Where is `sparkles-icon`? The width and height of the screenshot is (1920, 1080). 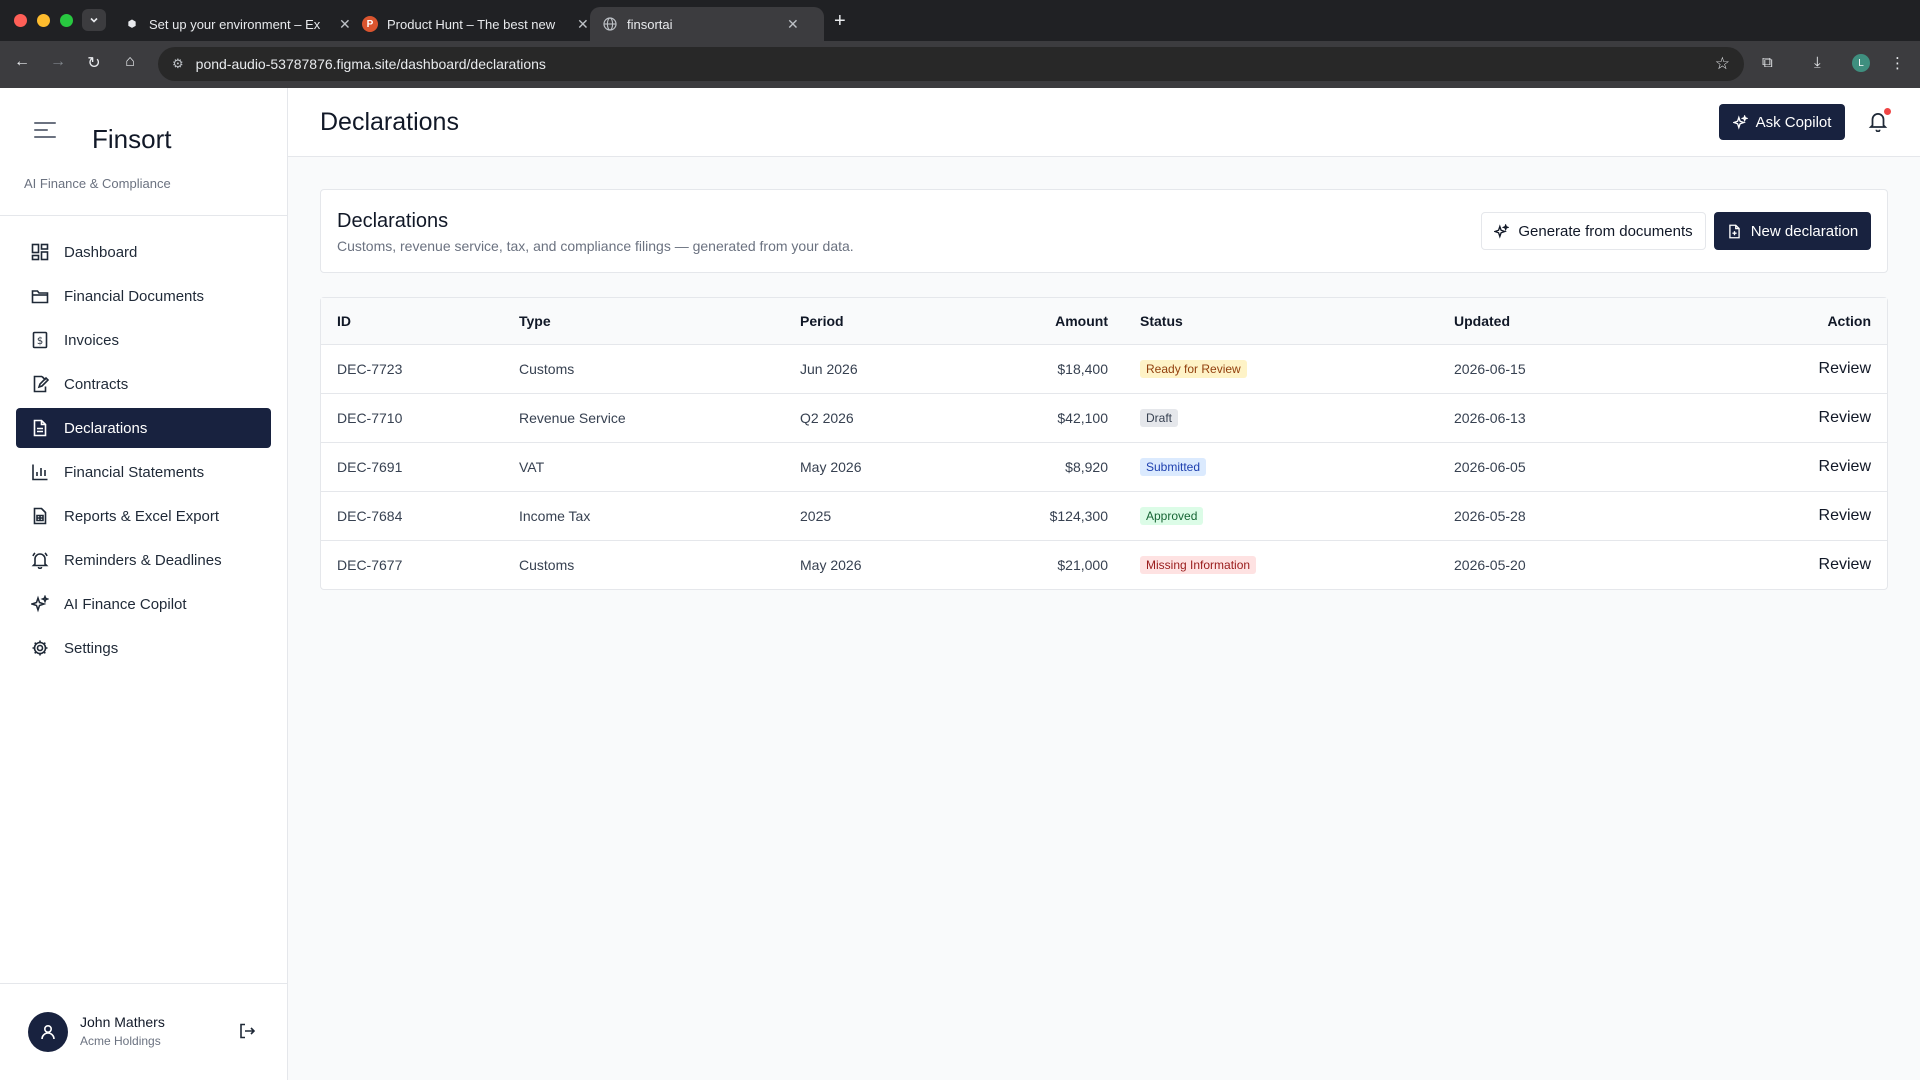
sparkles-icon is located at coordinates (1740, 122).